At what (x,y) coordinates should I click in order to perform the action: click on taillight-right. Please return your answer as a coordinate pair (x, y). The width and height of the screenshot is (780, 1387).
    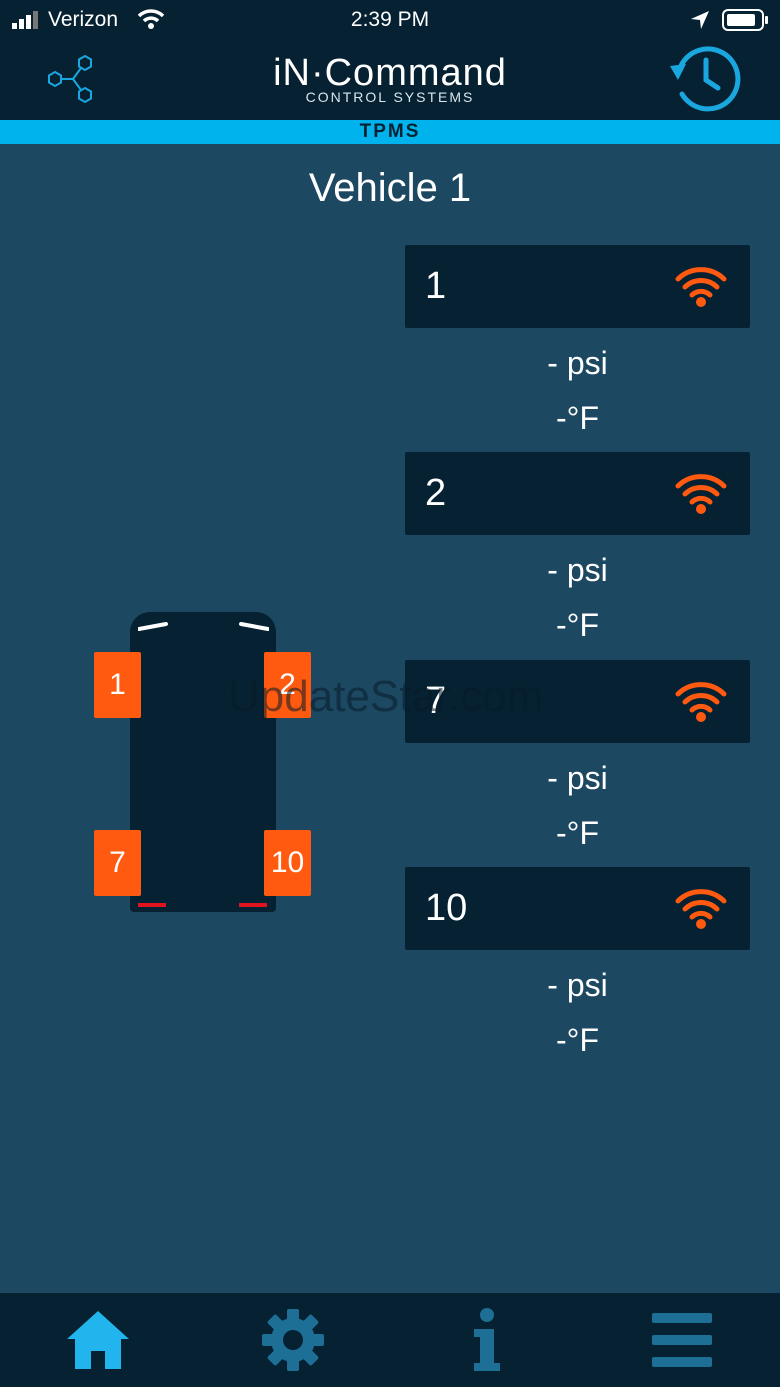
    Looking at the image, I should click on (253, 905).